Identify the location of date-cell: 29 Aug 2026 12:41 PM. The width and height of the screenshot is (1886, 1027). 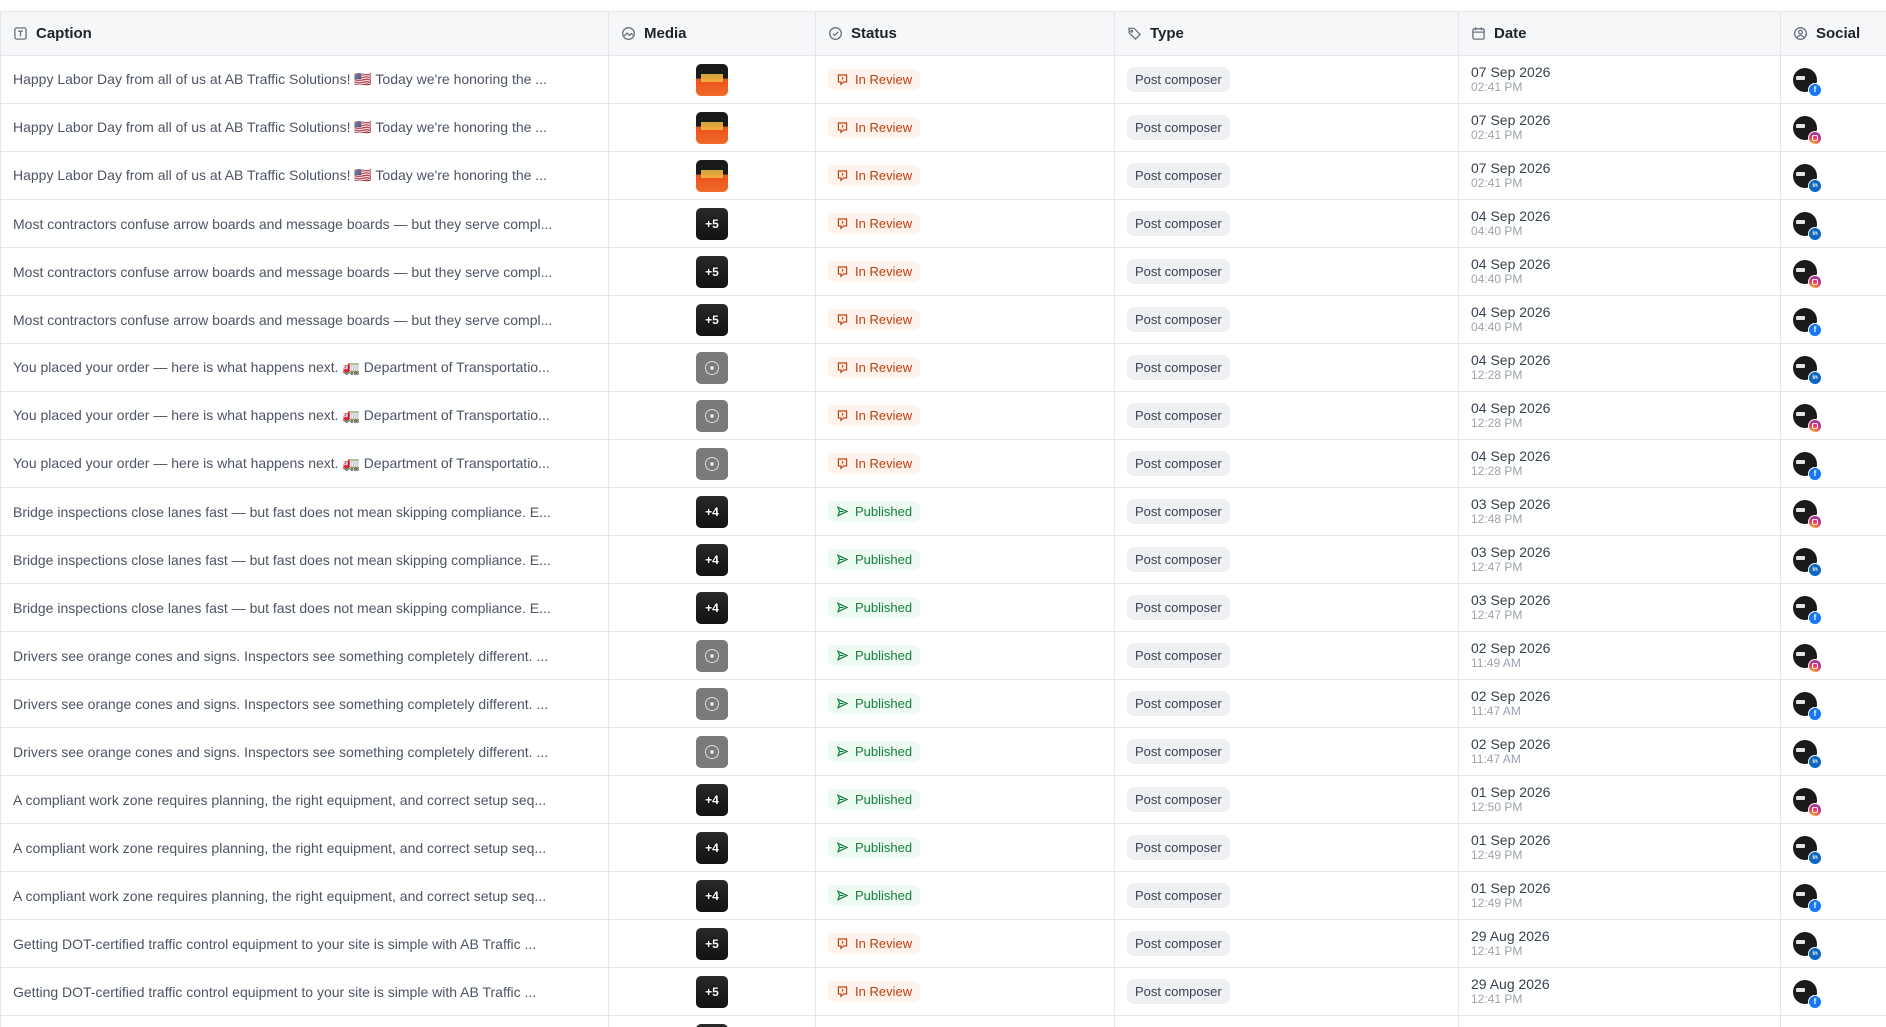
(1619, 991).